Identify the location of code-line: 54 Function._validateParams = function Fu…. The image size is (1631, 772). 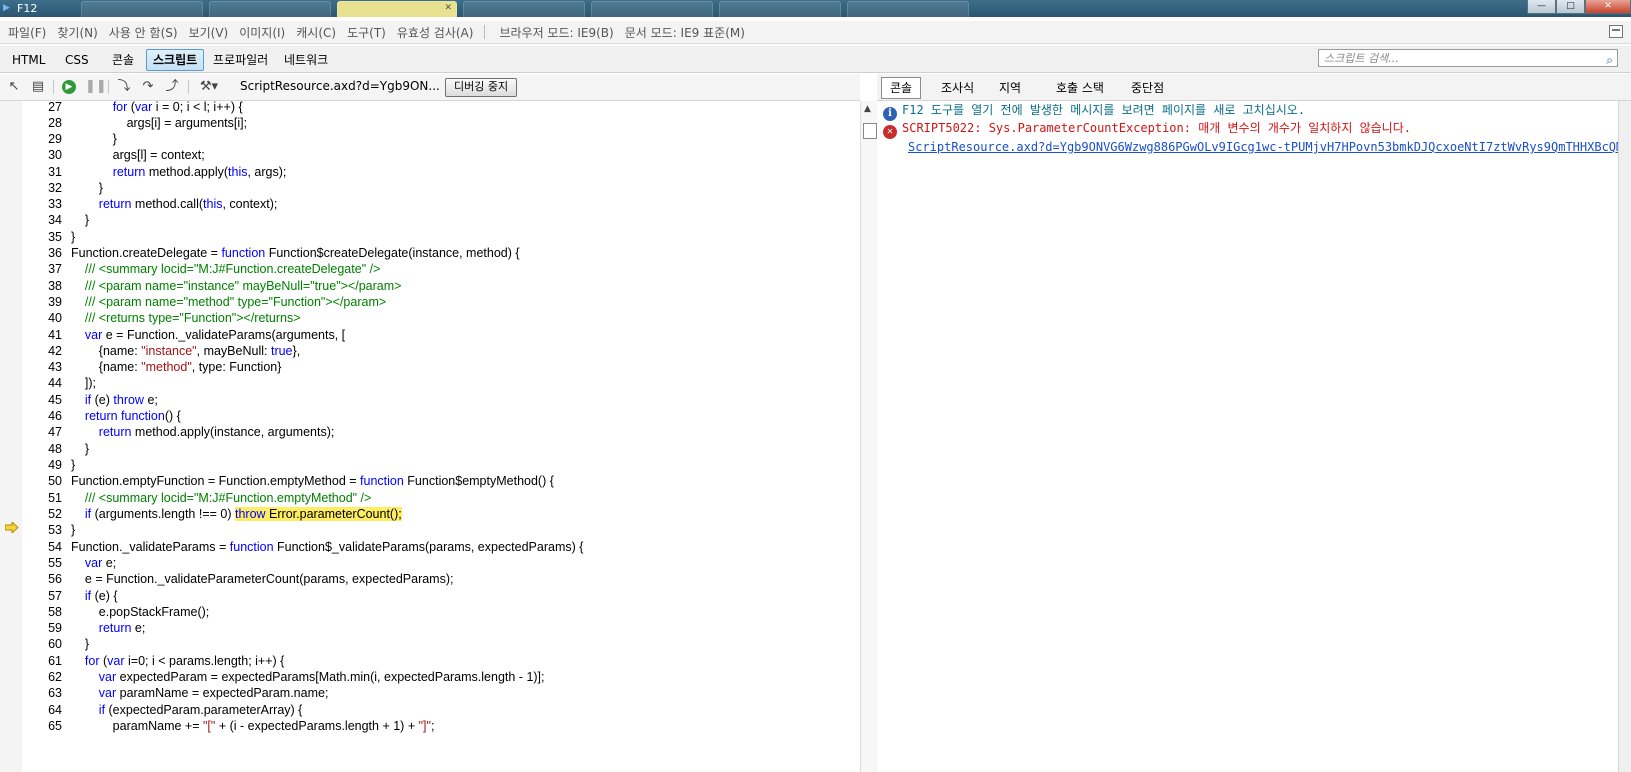
(316, 547).